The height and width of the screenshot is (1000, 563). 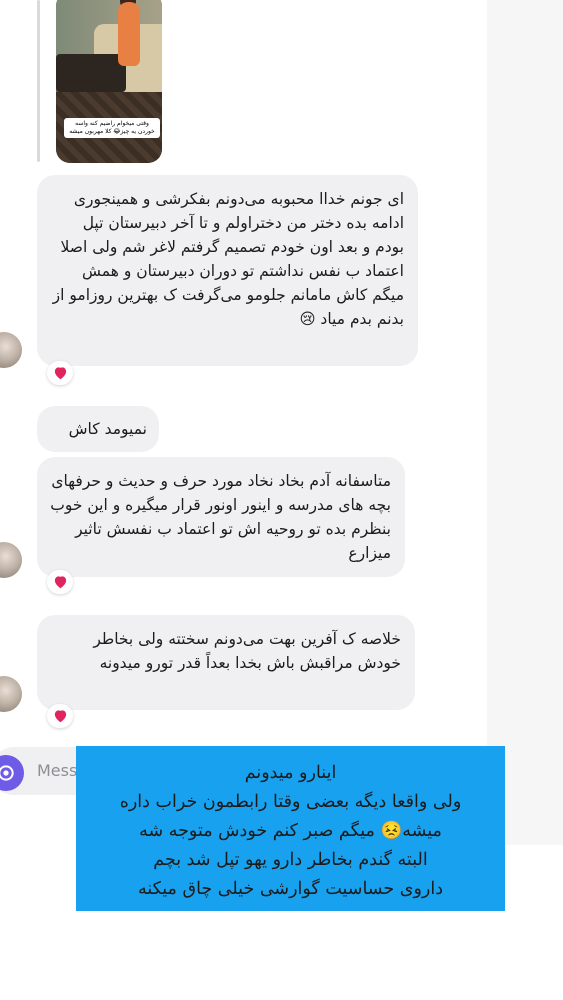 I want to click on side-margin, so click(x=525, y=422).